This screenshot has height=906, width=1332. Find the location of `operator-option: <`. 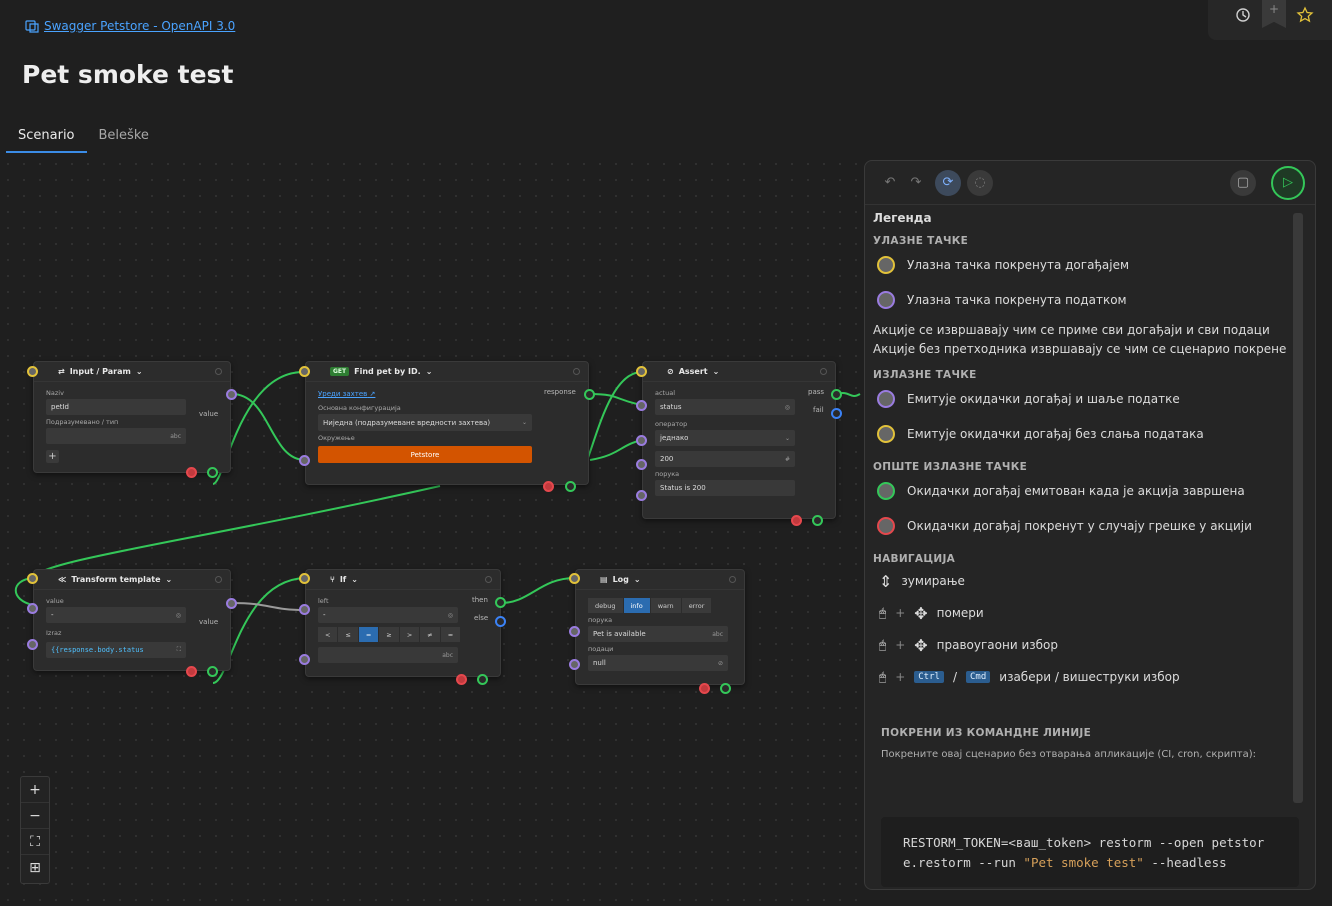

operator-option: < is located at coordinates (328, 634).